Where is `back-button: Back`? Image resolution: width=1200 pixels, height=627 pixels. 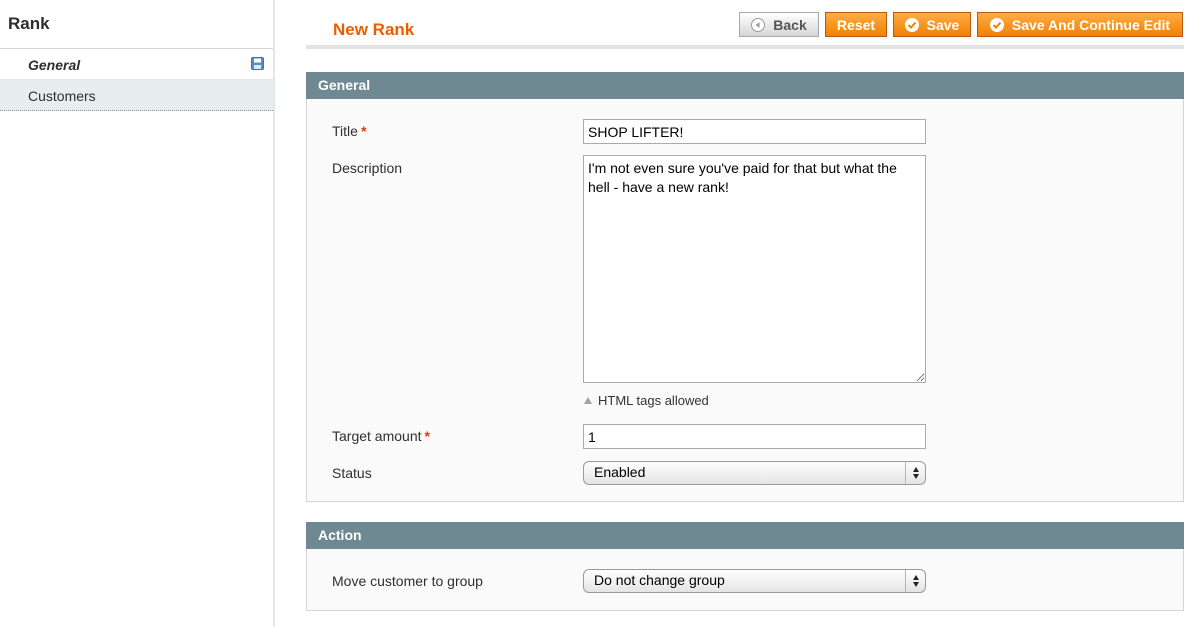
back-button: Back is located at coordinates (779, 24).